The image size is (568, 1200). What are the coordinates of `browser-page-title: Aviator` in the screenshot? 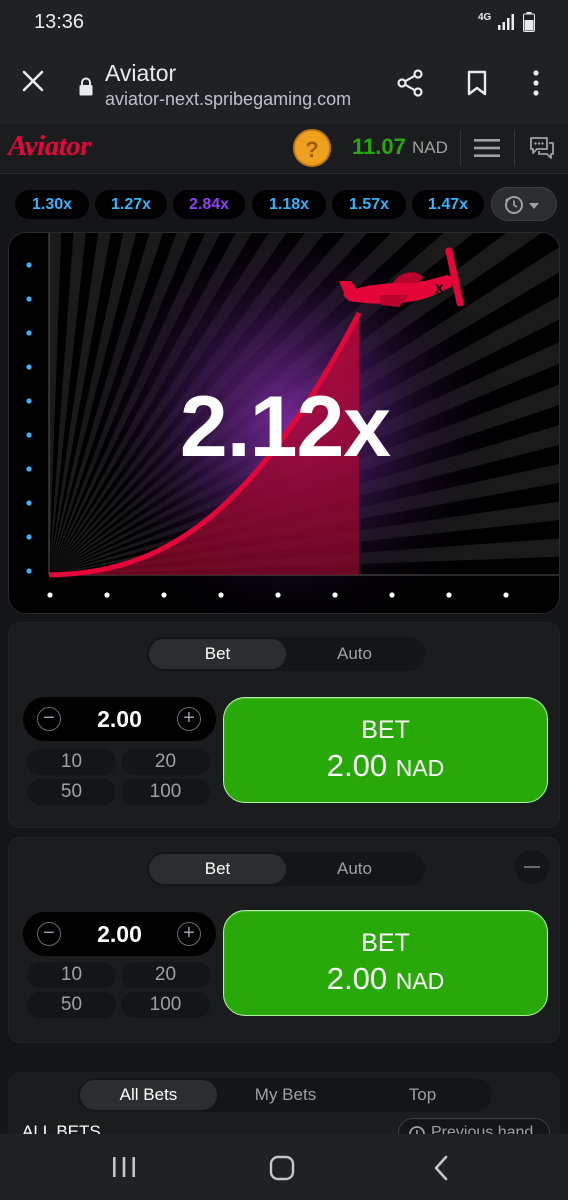 It's located at (141, 73).